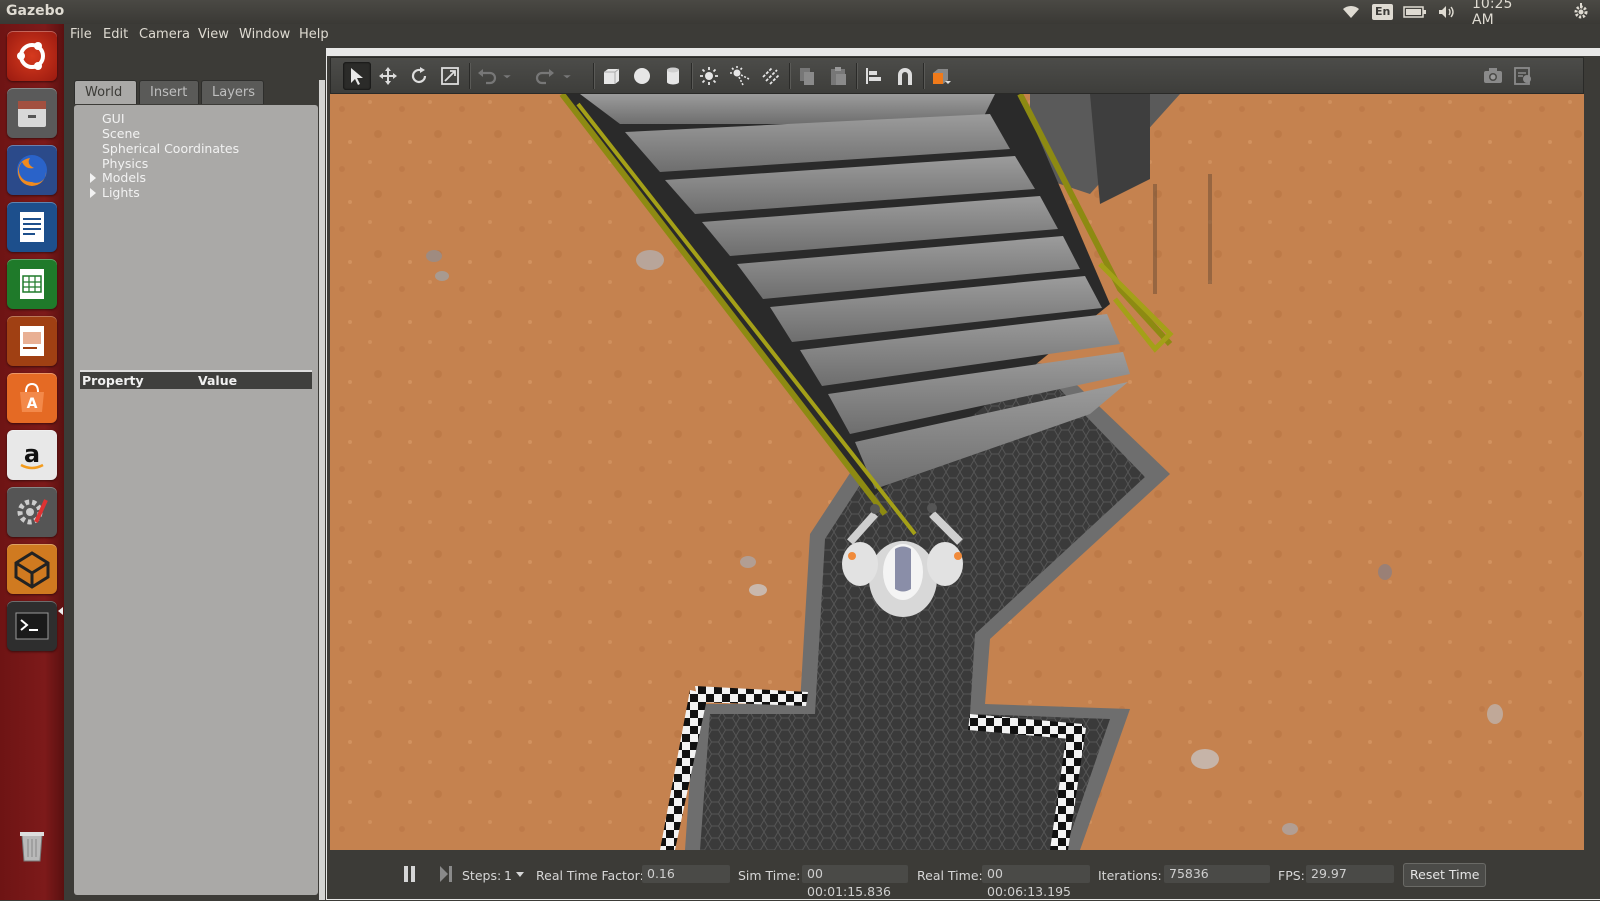  What do you see at coordinates (771, 76) in the screenshot?
I see `directional-light-icon` at bounding box center [771, 76].